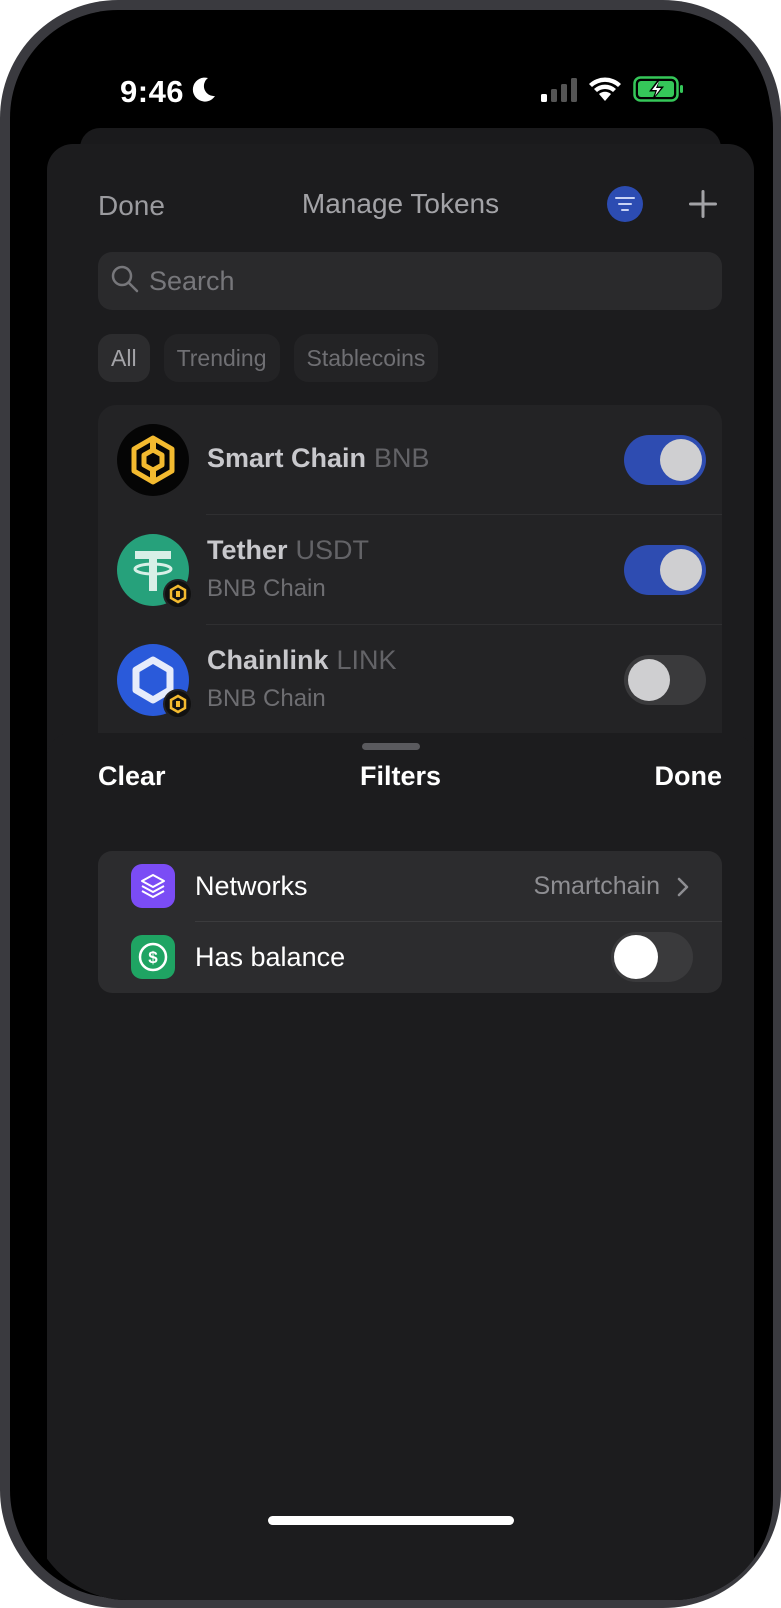 This screenshot has width=781, height=1608. Describe the element at coordinates (400, 776) in the screenshot. I see `filters-title: Filters` at that location.